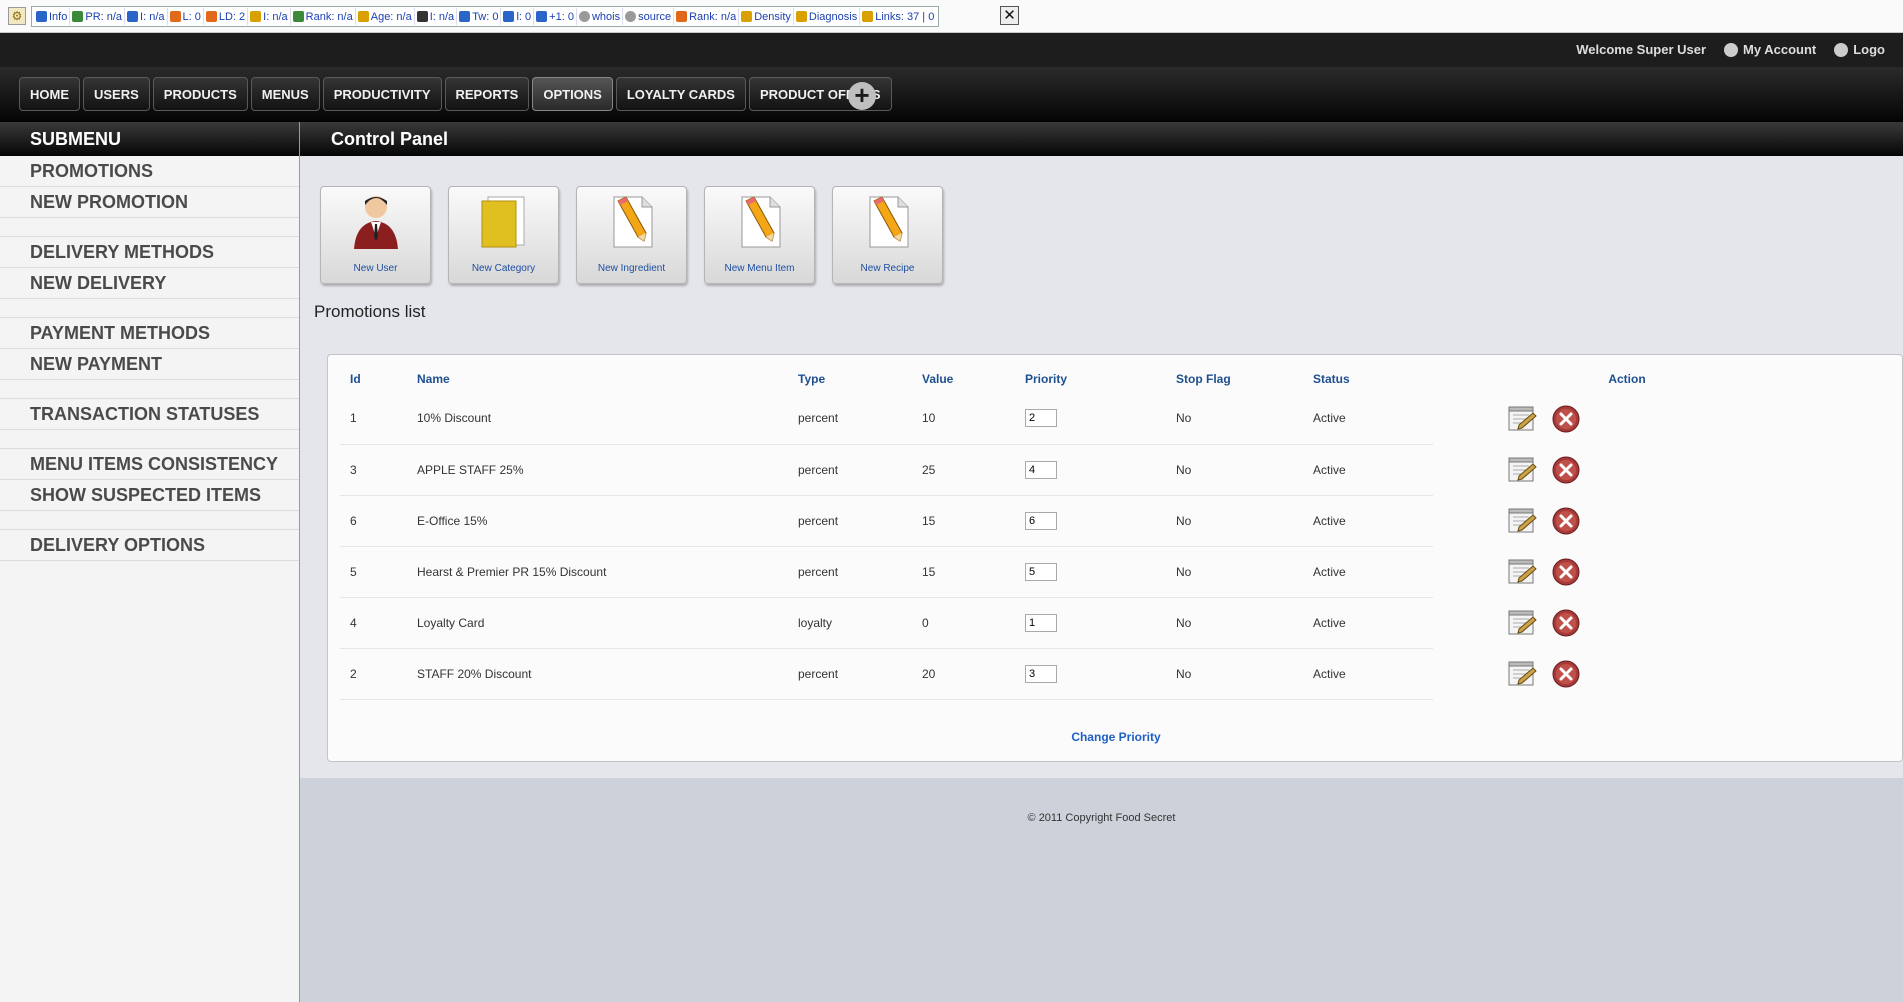 This screenshot has width=1903, height=1002. I want to click on seo-item: PR: n/a, so click(98, 16).